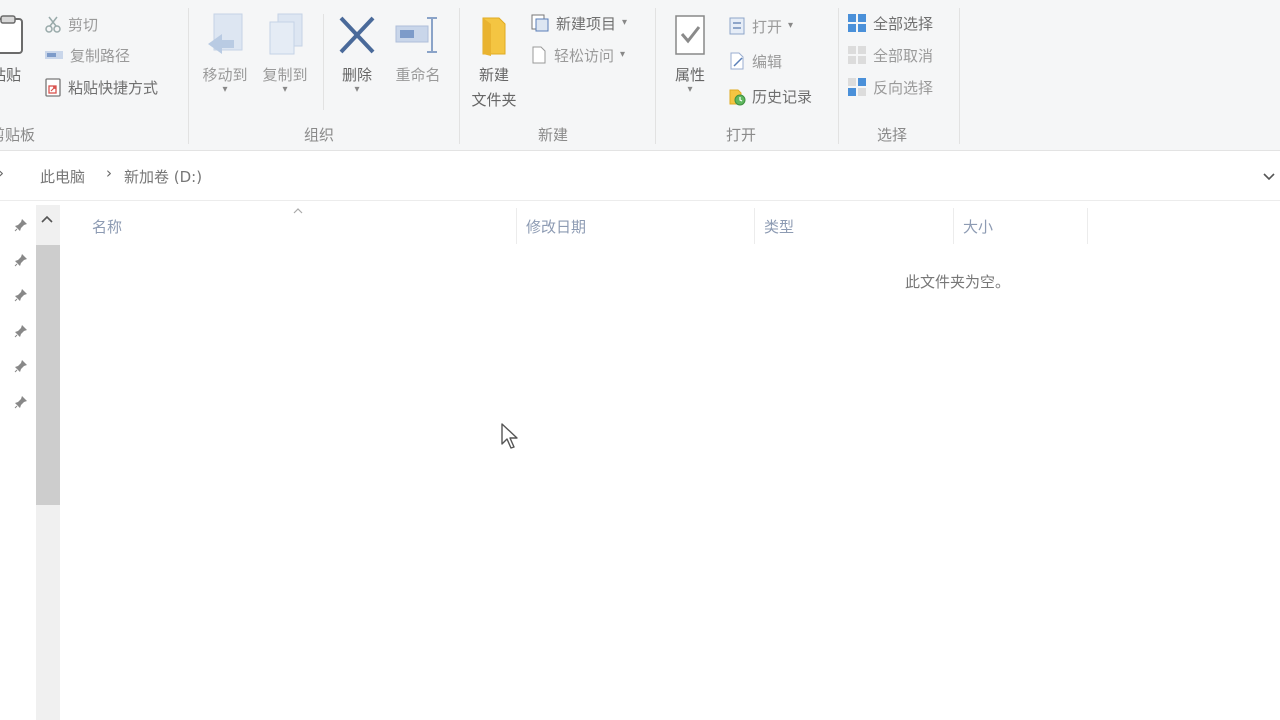  I want to click on delete-x-icon, so click(357, 35).